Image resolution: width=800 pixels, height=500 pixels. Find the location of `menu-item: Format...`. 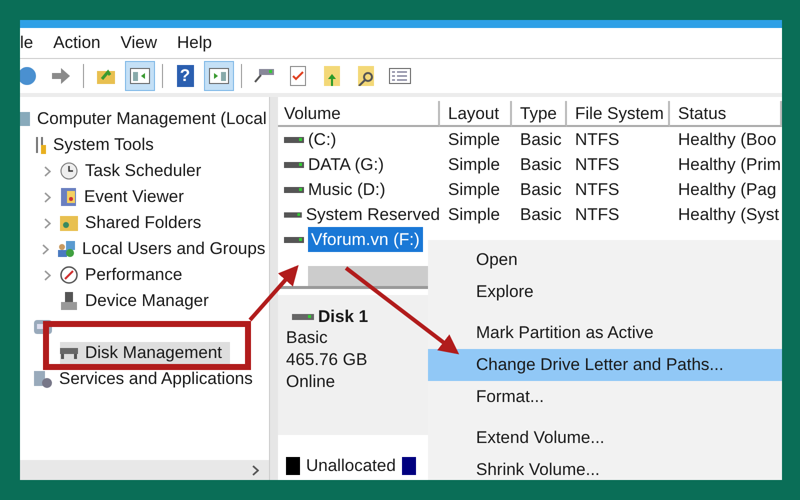

menu-item: Format... is located at coordinates (605, 397).